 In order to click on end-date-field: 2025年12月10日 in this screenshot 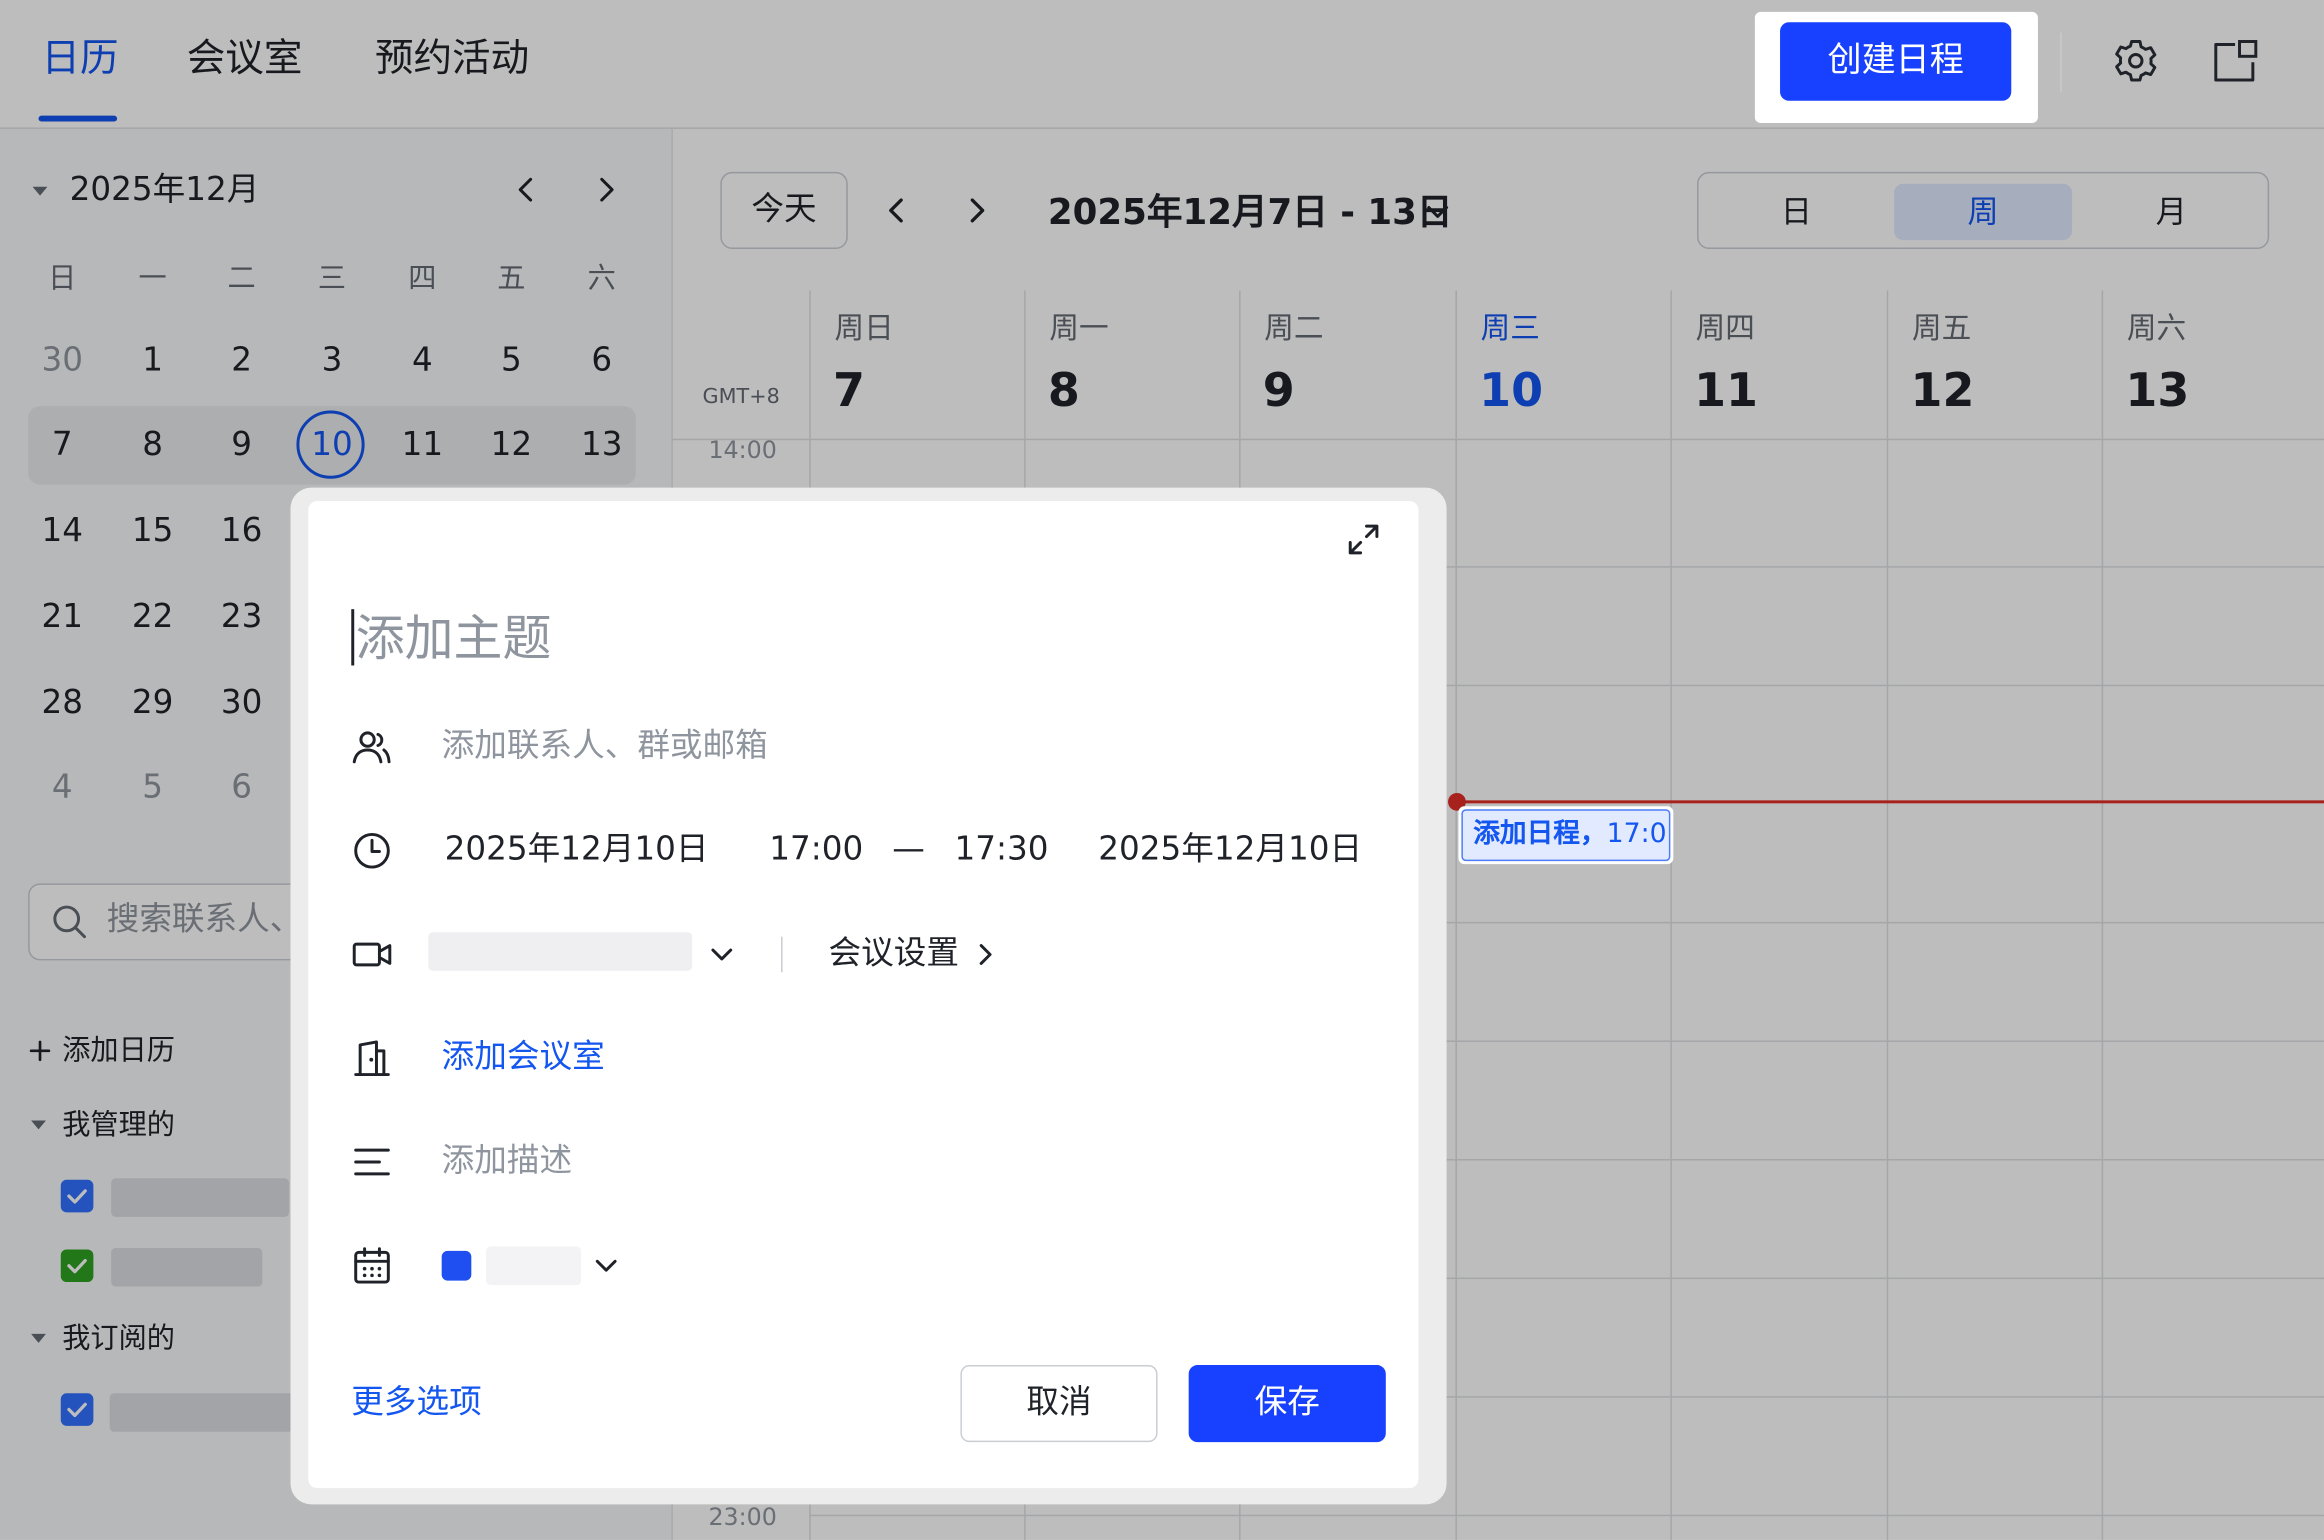, I will do `click(1230, 851)`.